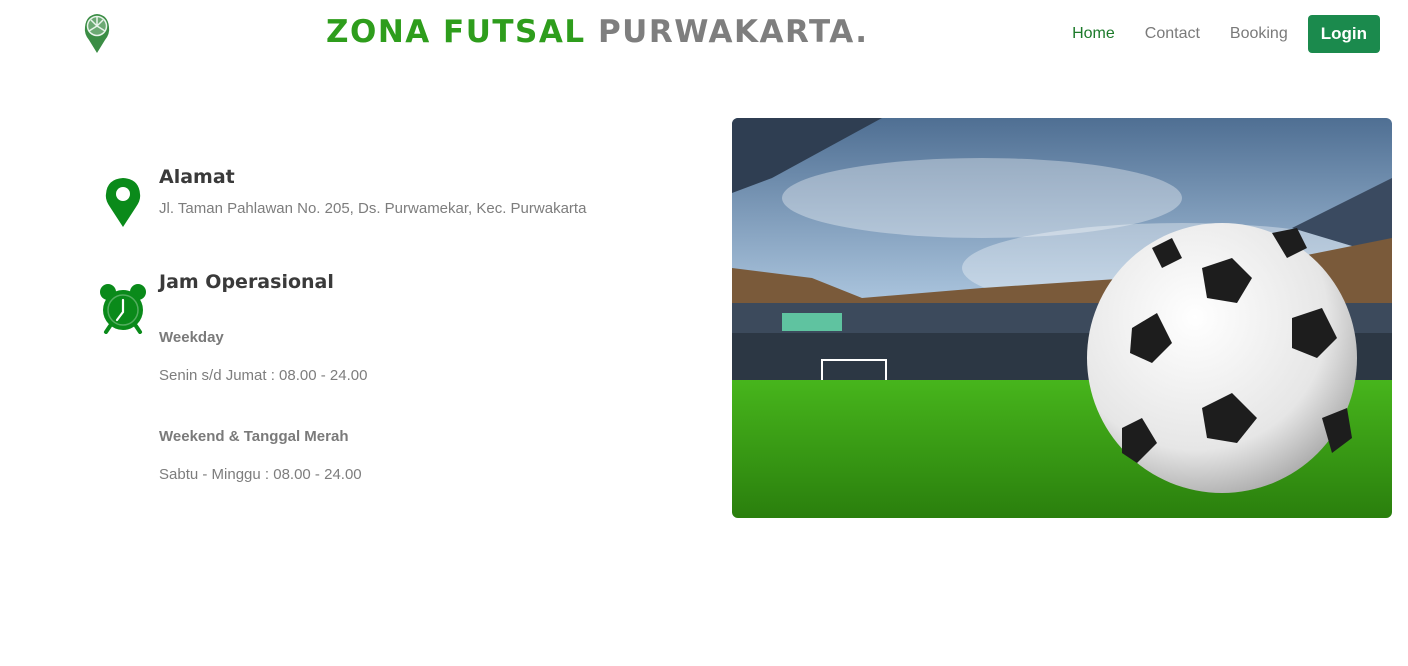  What do you see at coordinates (254, 436) in the screenshot?
I see `weekend-label: Weekend & Tanggal Merah` at bounding box center [254, 436].